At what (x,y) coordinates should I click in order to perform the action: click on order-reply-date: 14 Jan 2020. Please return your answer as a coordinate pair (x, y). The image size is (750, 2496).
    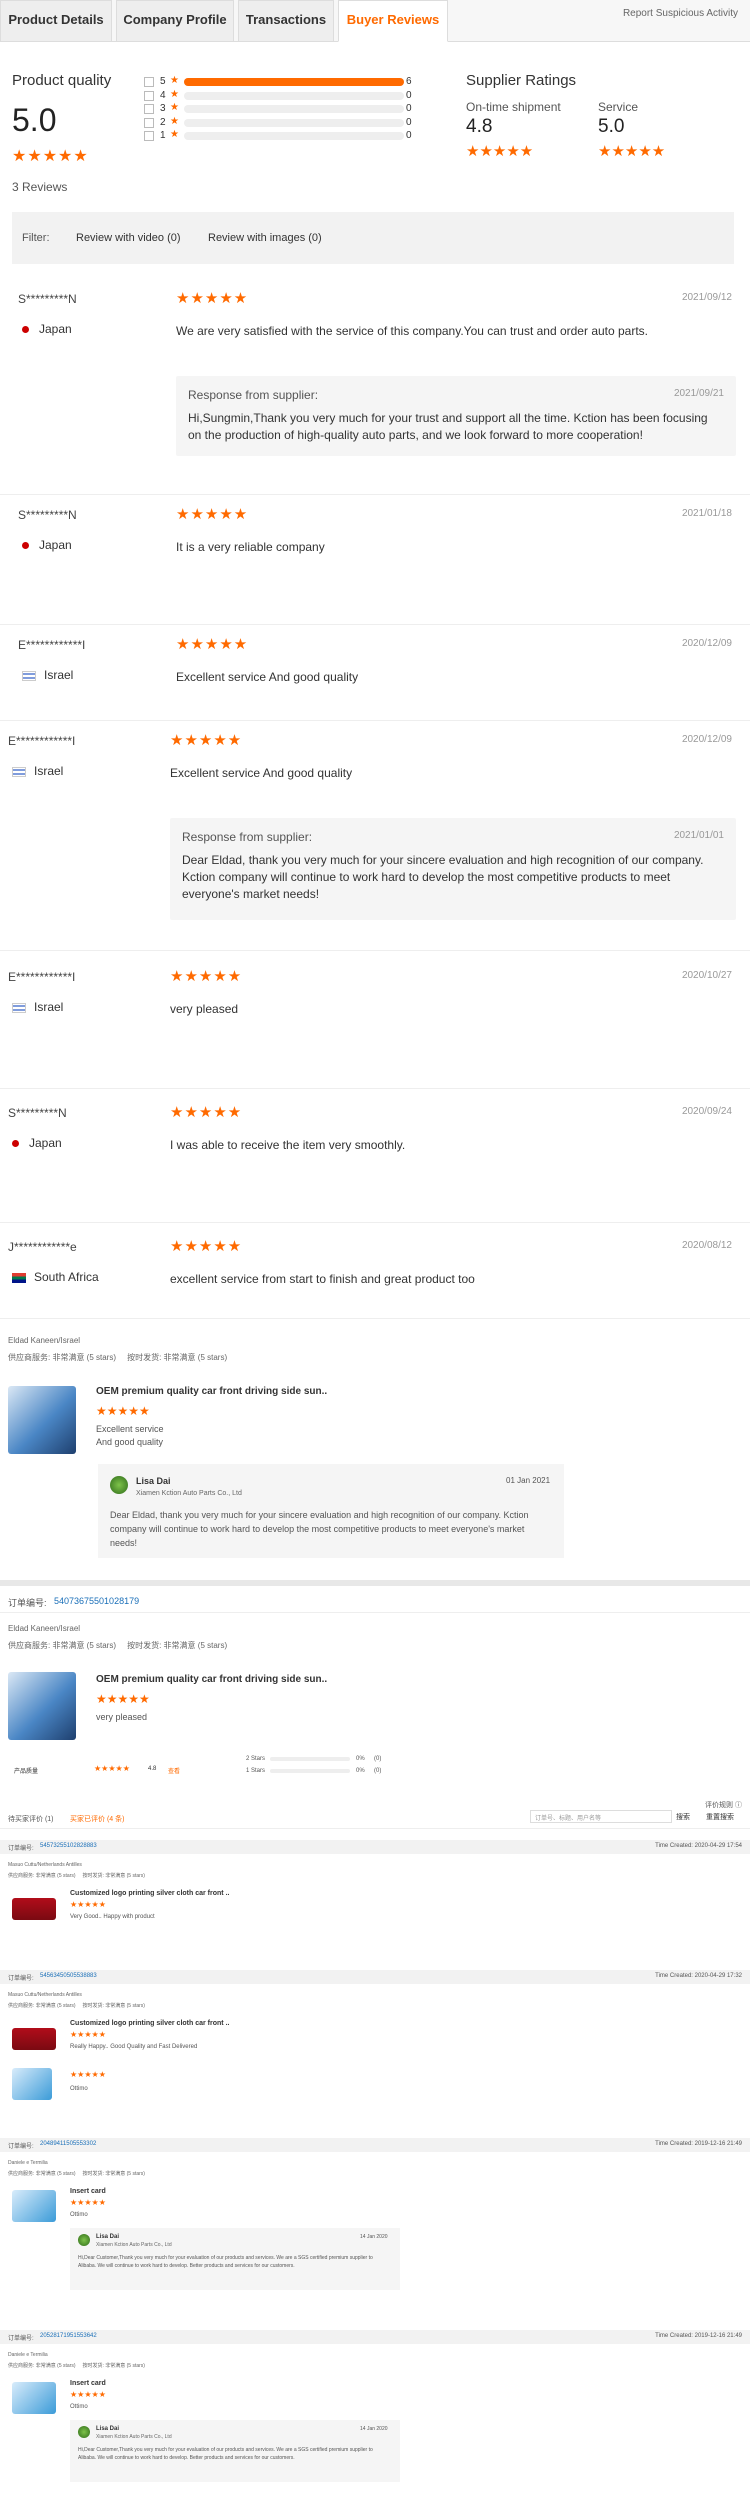
    Looking at the image, I should click on (374, 2237).